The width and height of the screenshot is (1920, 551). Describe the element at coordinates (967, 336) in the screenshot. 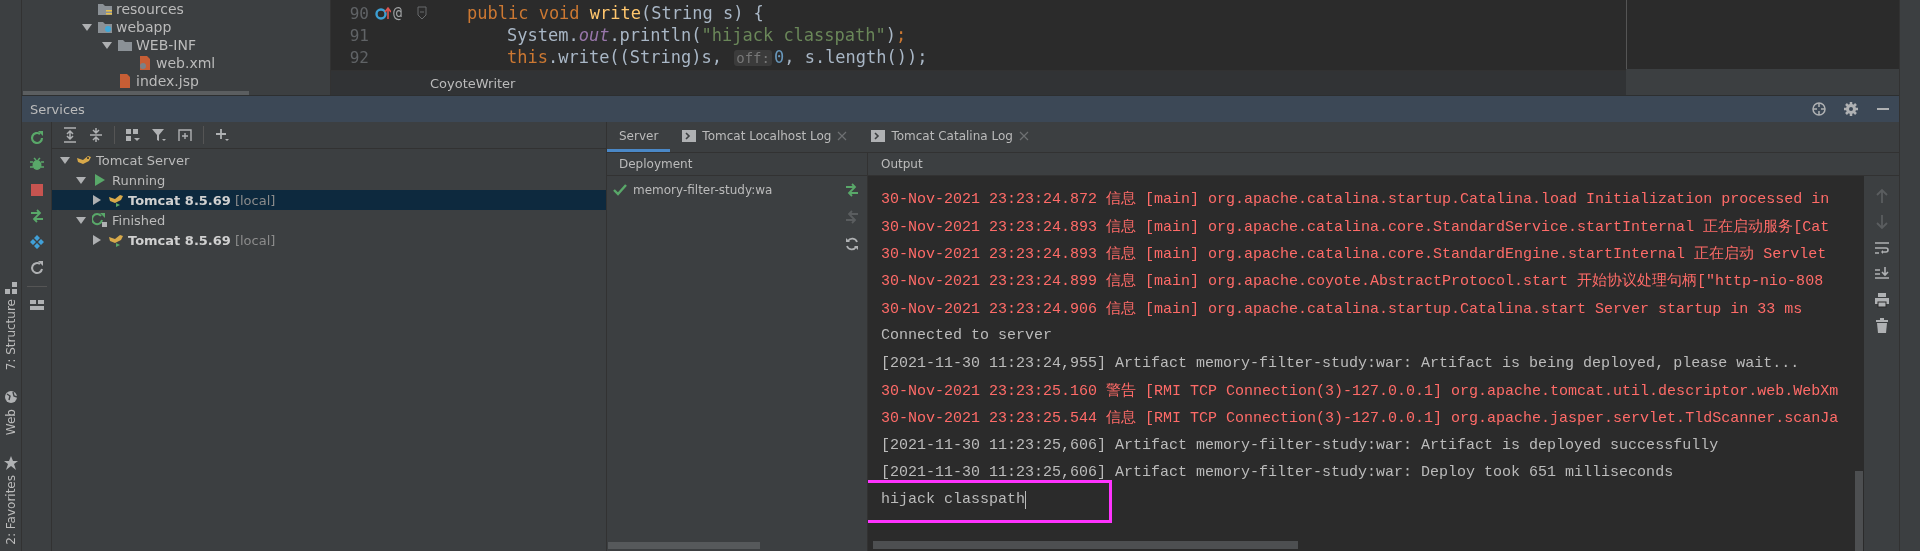

I see `console-line: Connected to server` at that location.